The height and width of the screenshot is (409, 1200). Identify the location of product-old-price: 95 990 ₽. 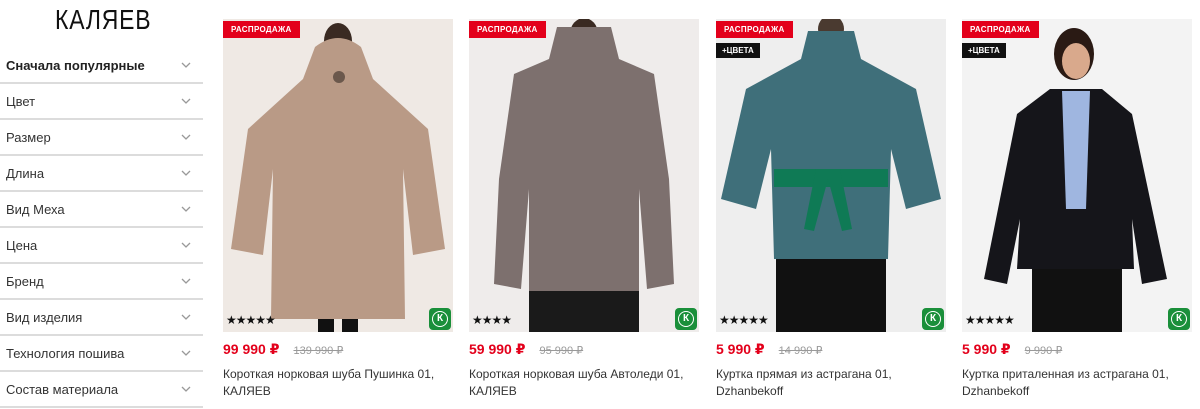
(561, 351).